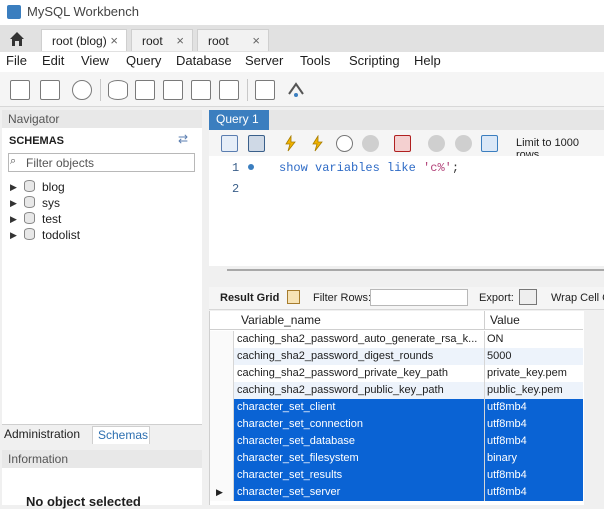 The height and width of the screenshot is (509, 604). I want to click on schema-item-test: test, so click(51, 219).